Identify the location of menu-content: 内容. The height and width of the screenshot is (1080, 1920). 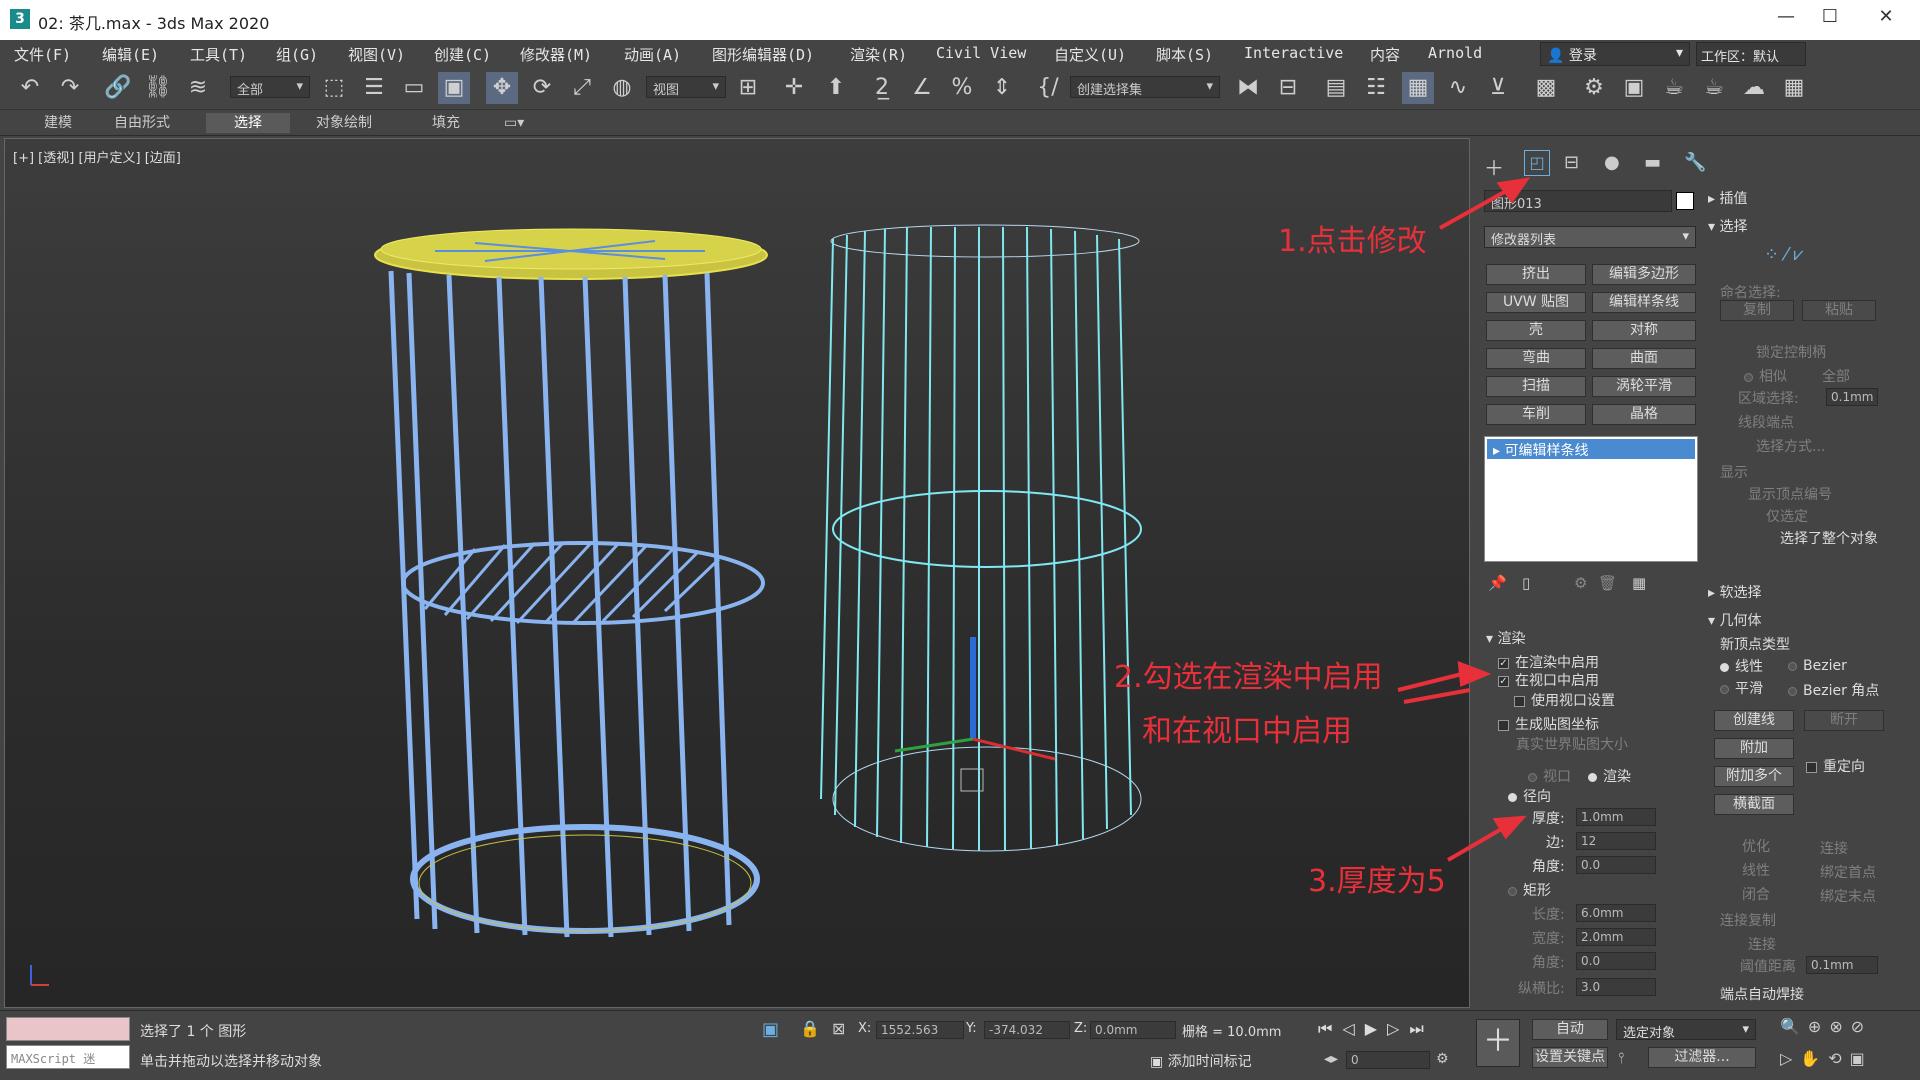
(1385, 54).